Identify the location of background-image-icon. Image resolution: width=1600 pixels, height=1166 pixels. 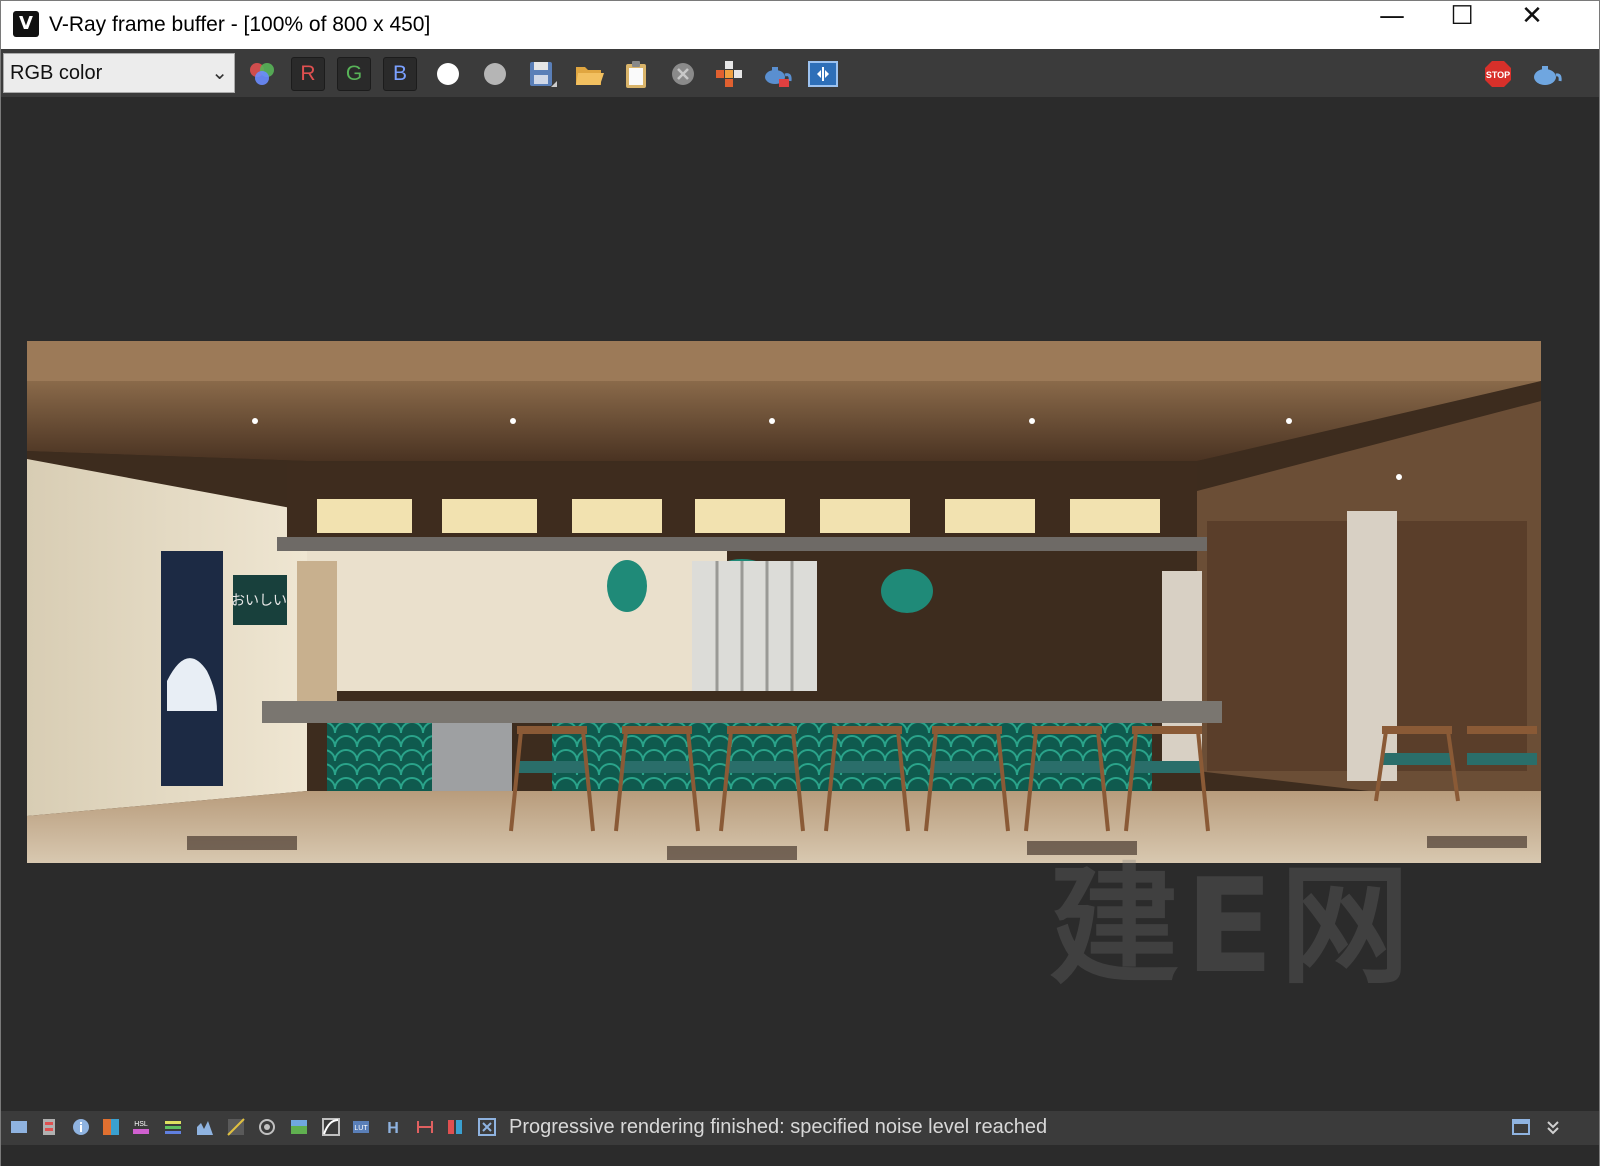
(299, 1127).